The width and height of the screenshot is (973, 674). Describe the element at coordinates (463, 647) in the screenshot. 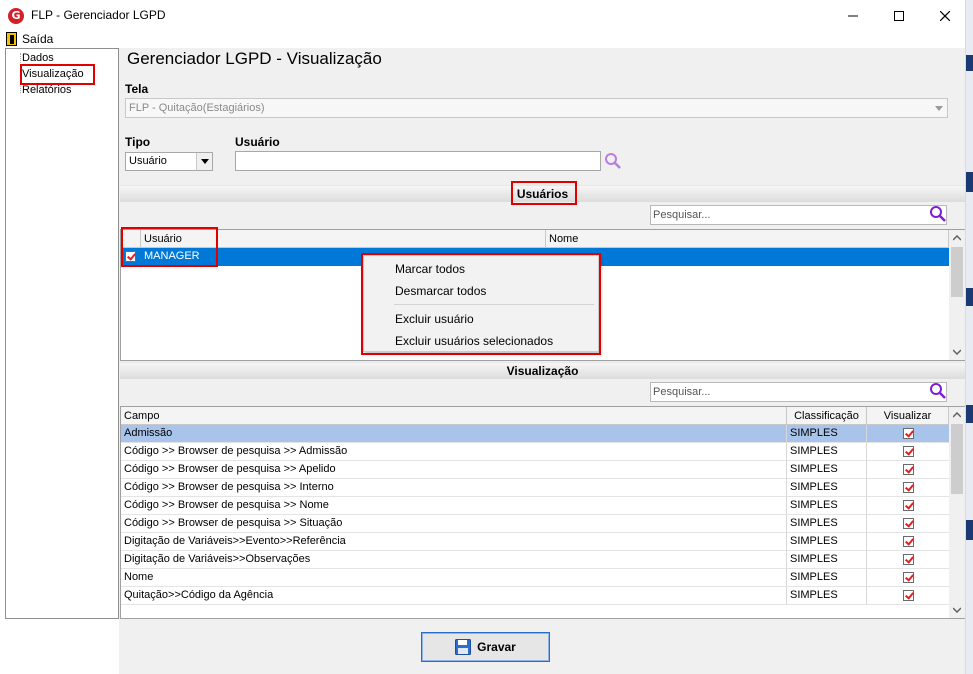

I see `floppy-disk-icon` at that location.